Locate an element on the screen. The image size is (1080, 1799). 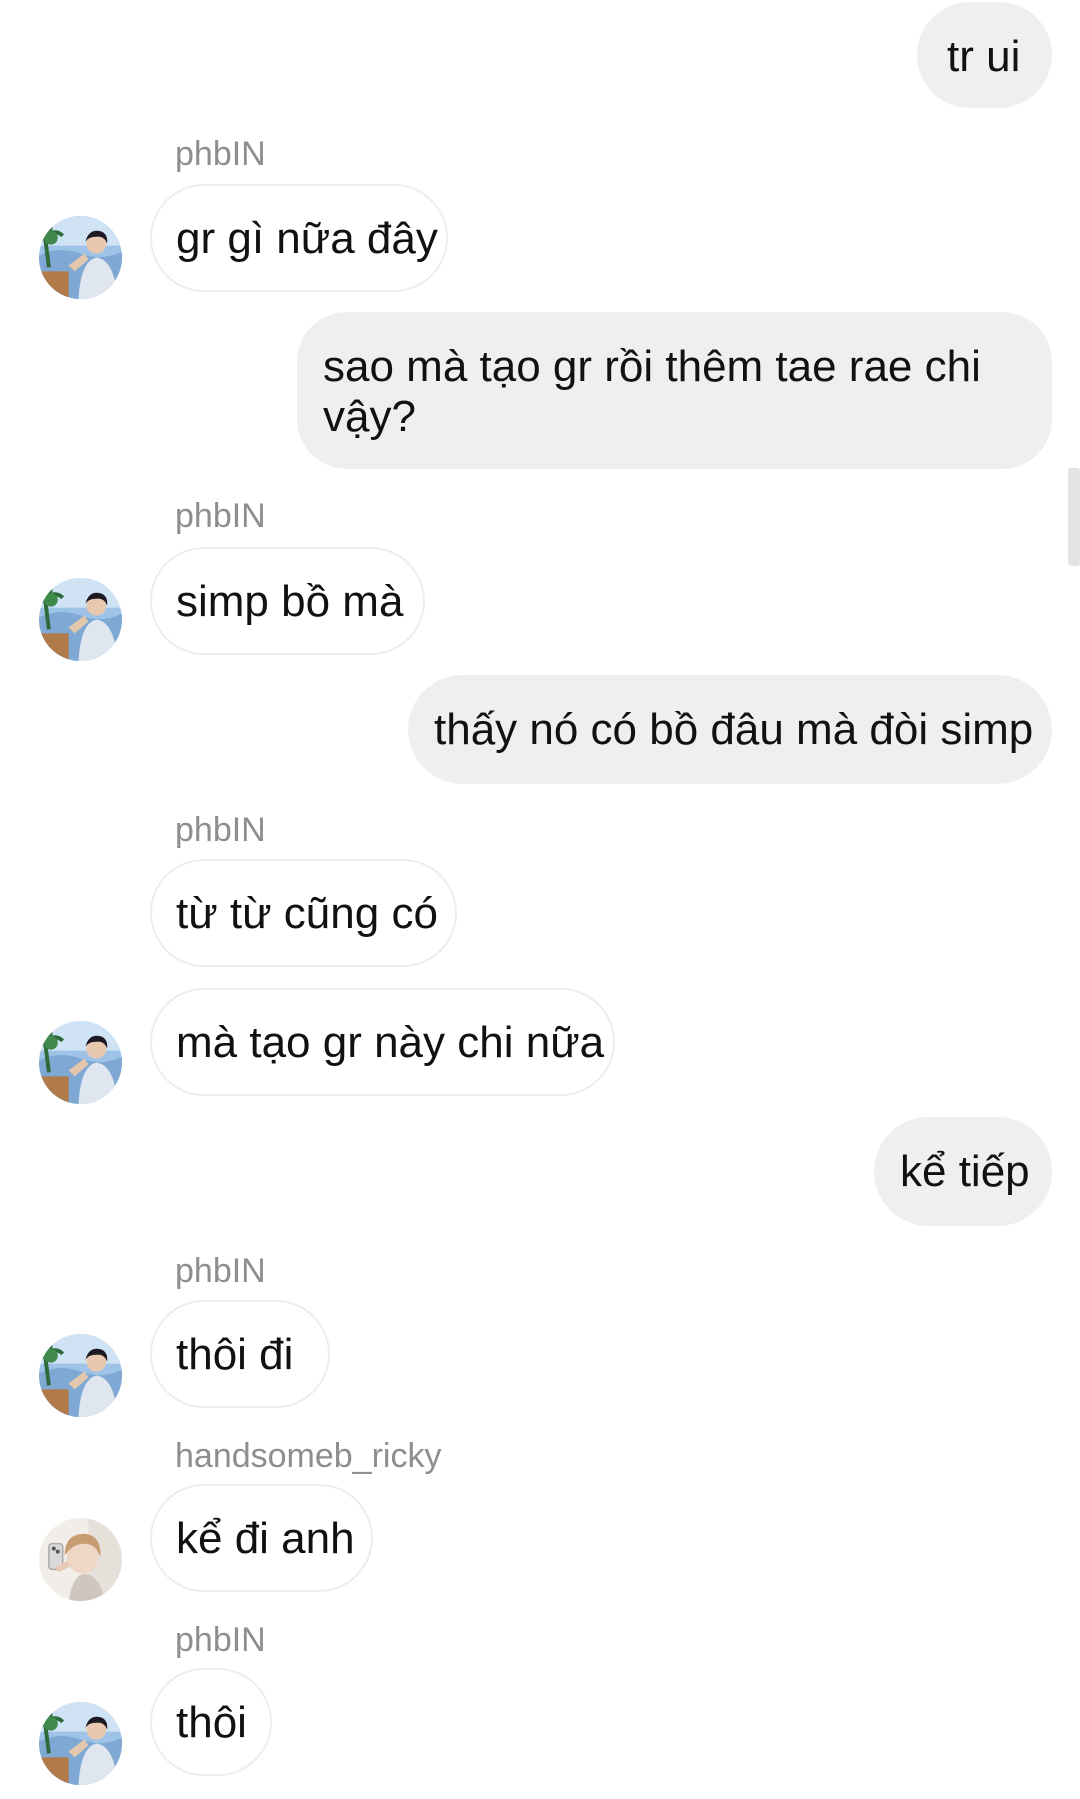
outgoing-message-bubble: sao mà tạo gr rồi thêm tae rae chi vậy? is located at coordinates (674, 390).